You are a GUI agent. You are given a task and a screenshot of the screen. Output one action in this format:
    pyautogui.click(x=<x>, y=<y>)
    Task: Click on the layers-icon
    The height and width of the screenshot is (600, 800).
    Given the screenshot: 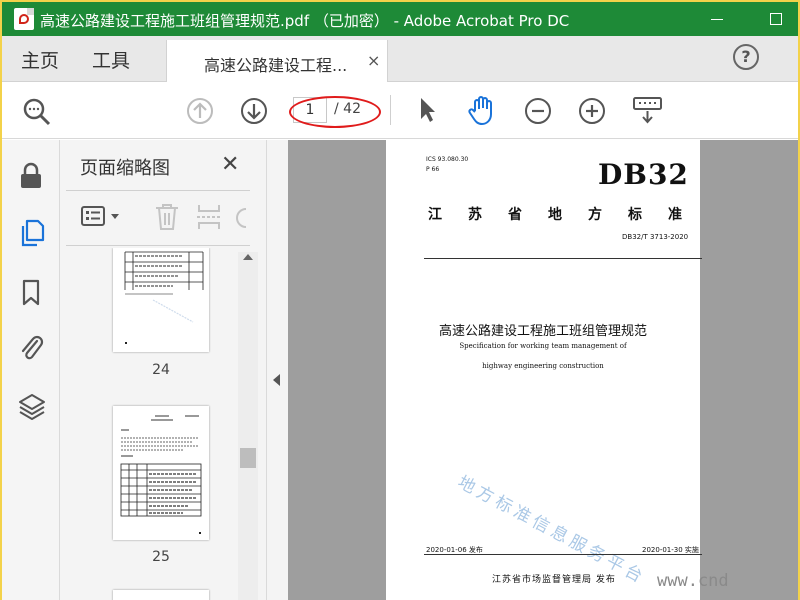 What is the action you would take?
    pyautogui.click(x=32, y=407)
    